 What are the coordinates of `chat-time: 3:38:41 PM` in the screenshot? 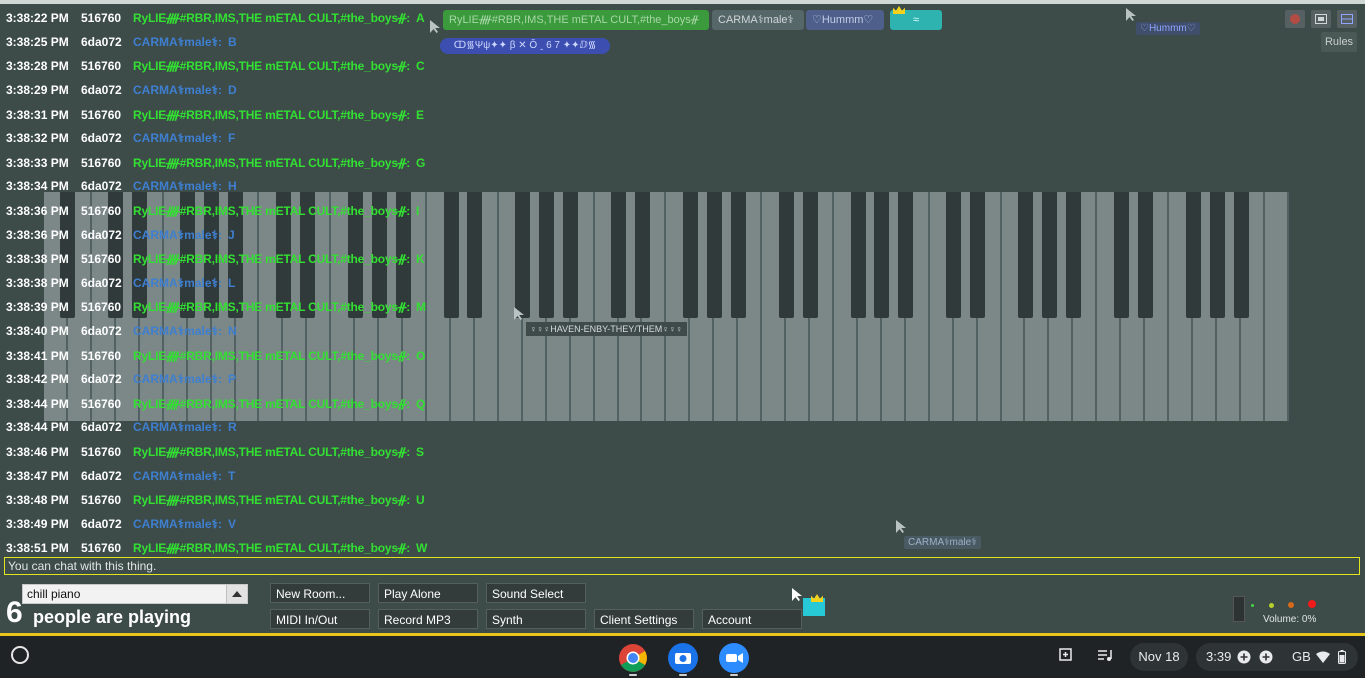 It's located at (37, 356).